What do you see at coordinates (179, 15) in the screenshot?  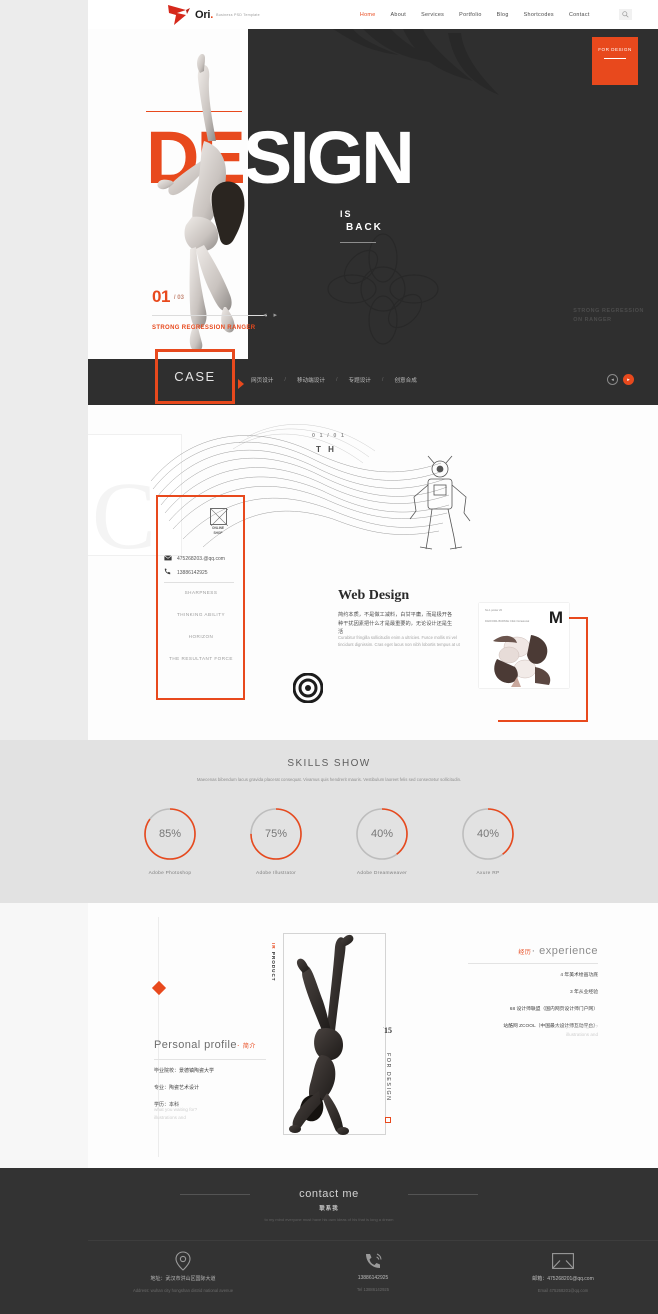 I see `bird-logo-icon` at bounding box center [179, 15].